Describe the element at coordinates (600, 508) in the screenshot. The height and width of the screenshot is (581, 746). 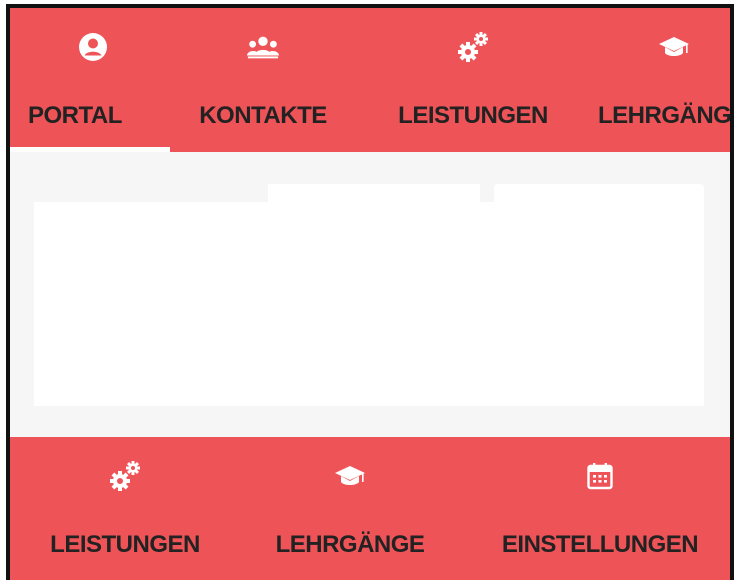
I see `bottom-nav-einstellungen: EINSTELLUNGEN` at that location.